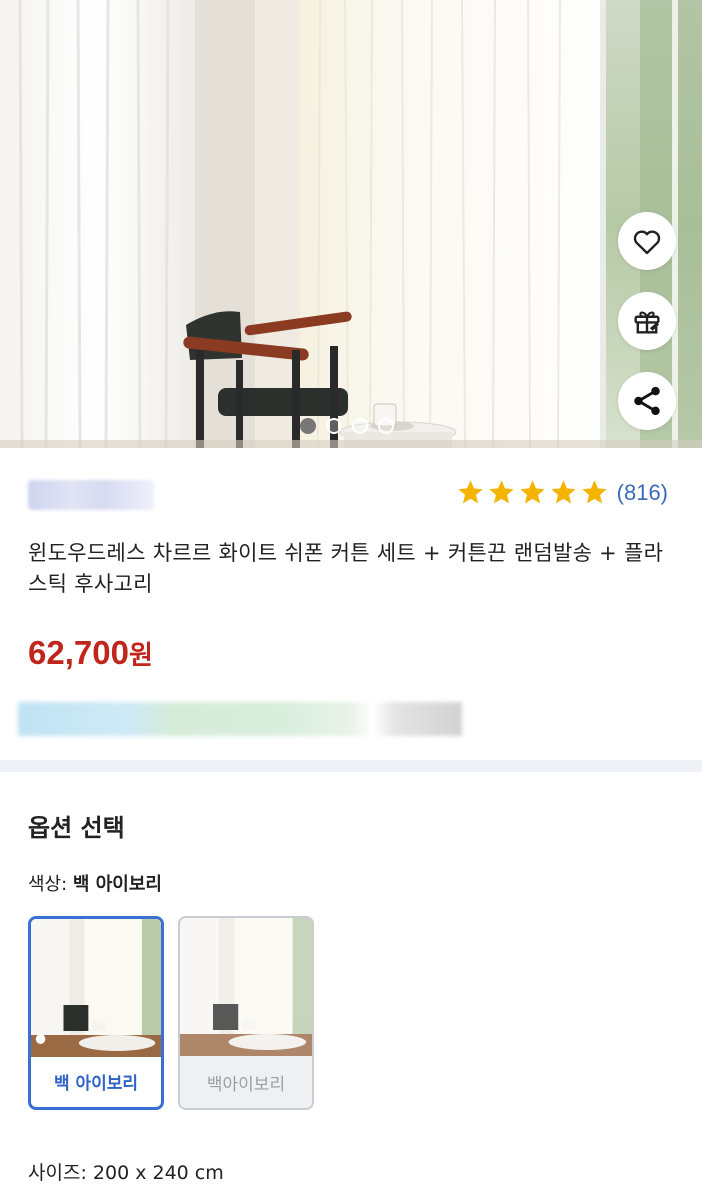 The width and height of the screenshot is (702, 1200). I want to click on carousel-indicator, so click(347, 426).